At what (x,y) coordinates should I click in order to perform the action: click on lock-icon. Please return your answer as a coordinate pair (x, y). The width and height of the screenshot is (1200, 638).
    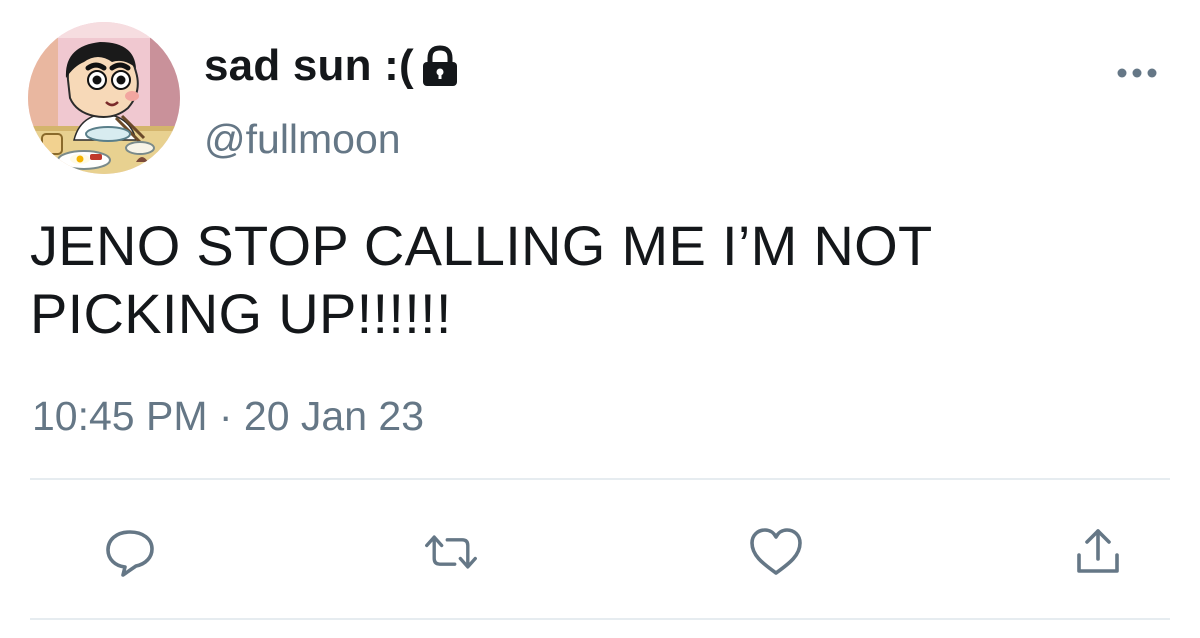
    Looking at the image, I should click on (440, 66).